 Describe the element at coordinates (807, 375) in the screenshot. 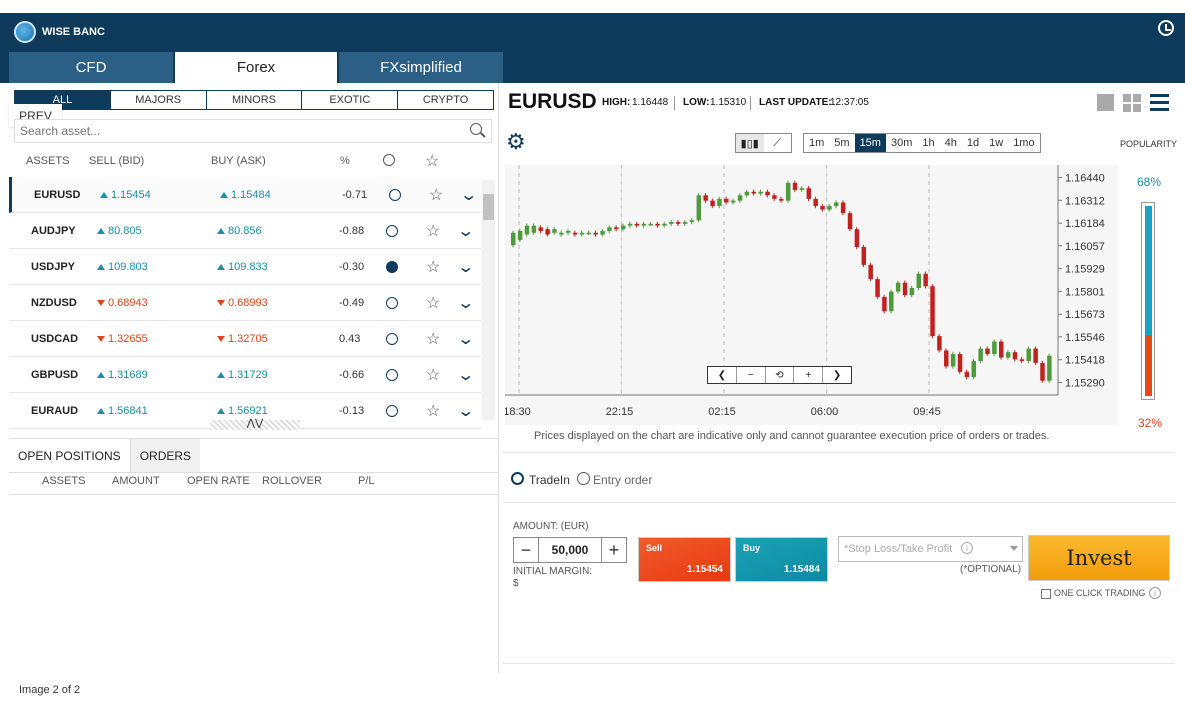

I see `chart-zoom-in-button: +` at that location.